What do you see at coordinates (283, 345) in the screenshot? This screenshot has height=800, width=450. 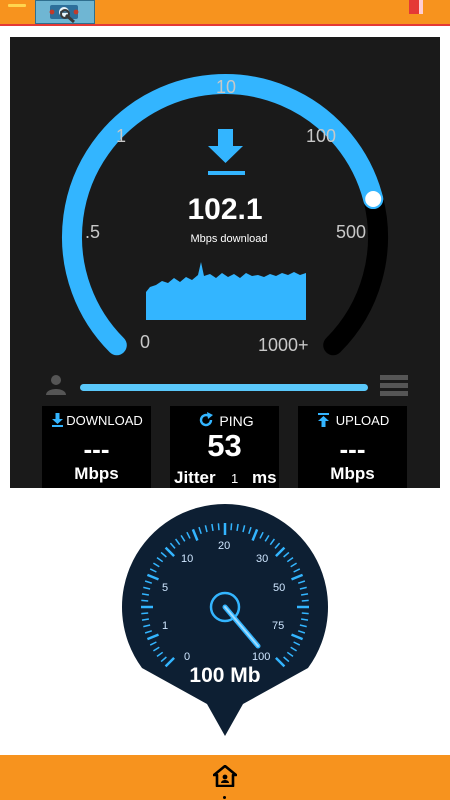 I see `scale-label-1000plus: 1000+` at bounding box center [283, 345].